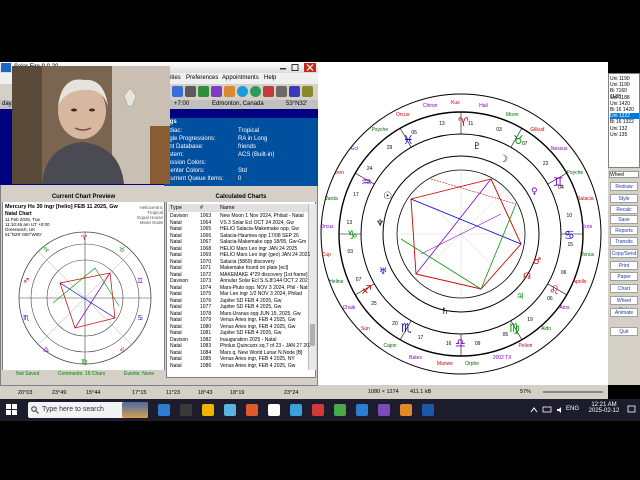  Describe the element at coordinates (624, 241) in the screenshot. I see `transits-button: Transits` at that location.